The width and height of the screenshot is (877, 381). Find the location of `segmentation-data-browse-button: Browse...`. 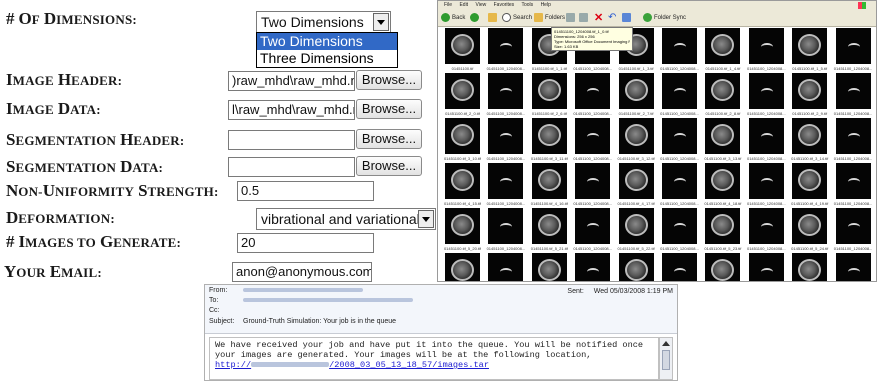

segmentation-data-browse-button: Browse... is located at coordinates (389, 166).